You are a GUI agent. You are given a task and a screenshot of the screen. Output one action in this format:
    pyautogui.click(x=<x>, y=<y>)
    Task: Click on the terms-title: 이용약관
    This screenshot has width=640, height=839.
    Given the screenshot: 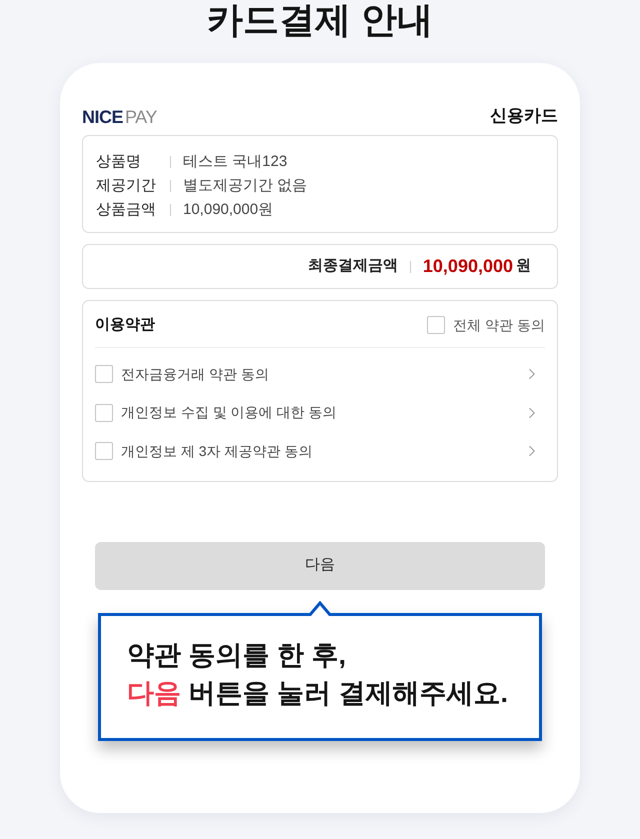 What is the action you would take?
    pyautogui.click(x=125, y=324)
    